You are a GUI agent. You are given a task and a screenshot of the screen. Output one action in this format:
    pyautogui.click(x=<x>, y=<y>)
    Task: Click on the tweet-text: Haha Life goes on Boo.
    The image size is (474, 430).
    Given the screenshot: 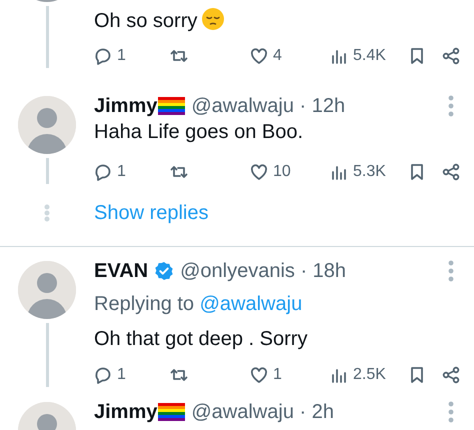 What is the action you would take?
    pyautogui.click(x=199, y=132)
    